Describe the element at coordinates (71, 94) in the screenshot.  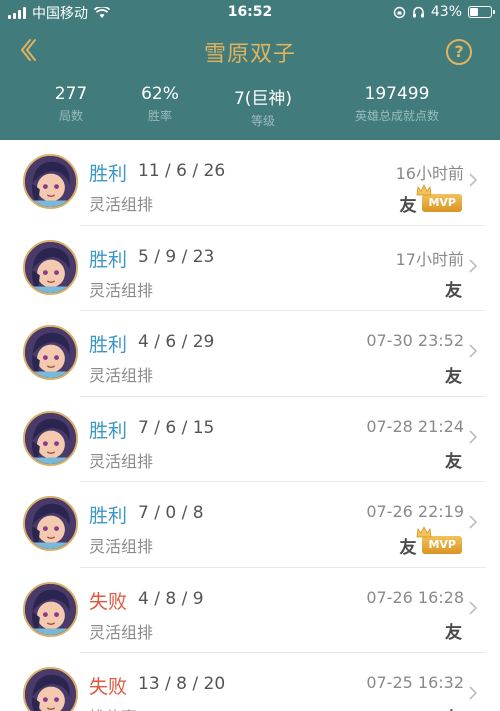
I see `stat-value: 277` at that location.